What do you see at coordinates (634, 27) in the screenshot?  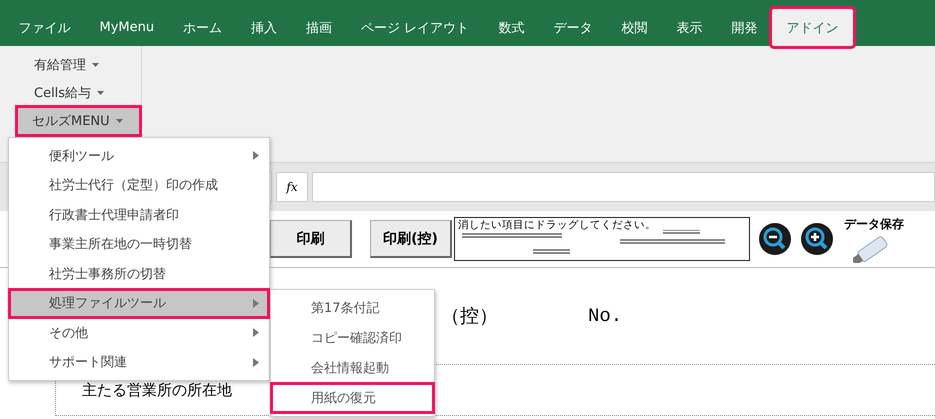 I see `ribbon-tab: 校閲` at bounding box center [634, 27].